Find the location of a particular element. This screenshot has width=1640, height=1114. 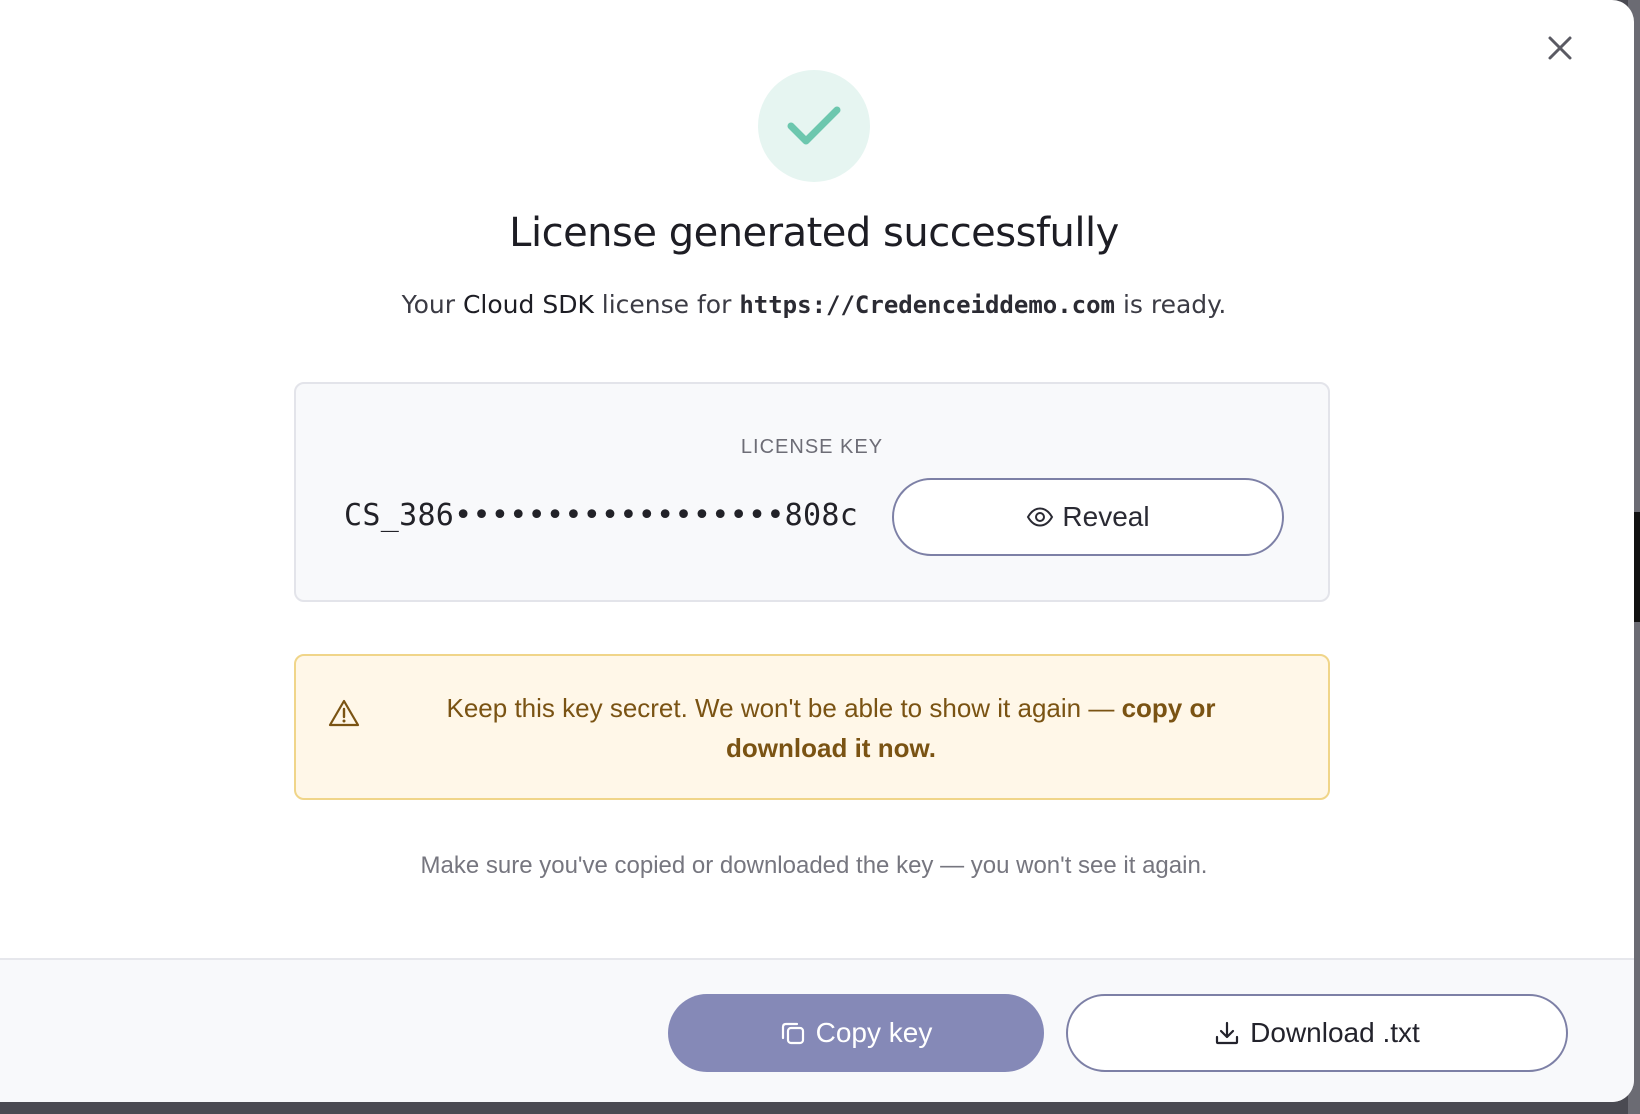

subtitle-prefix: Your is located at coordinates (432, 304).